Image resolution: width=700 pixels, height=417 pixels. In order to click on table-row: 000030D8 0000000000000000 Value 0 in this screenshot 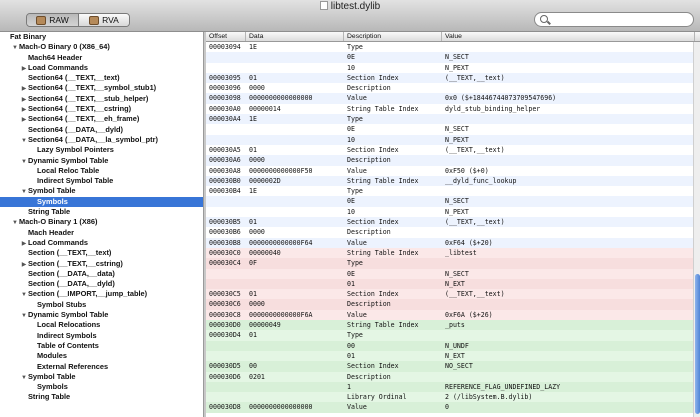, I will do `click(450, 407)`.